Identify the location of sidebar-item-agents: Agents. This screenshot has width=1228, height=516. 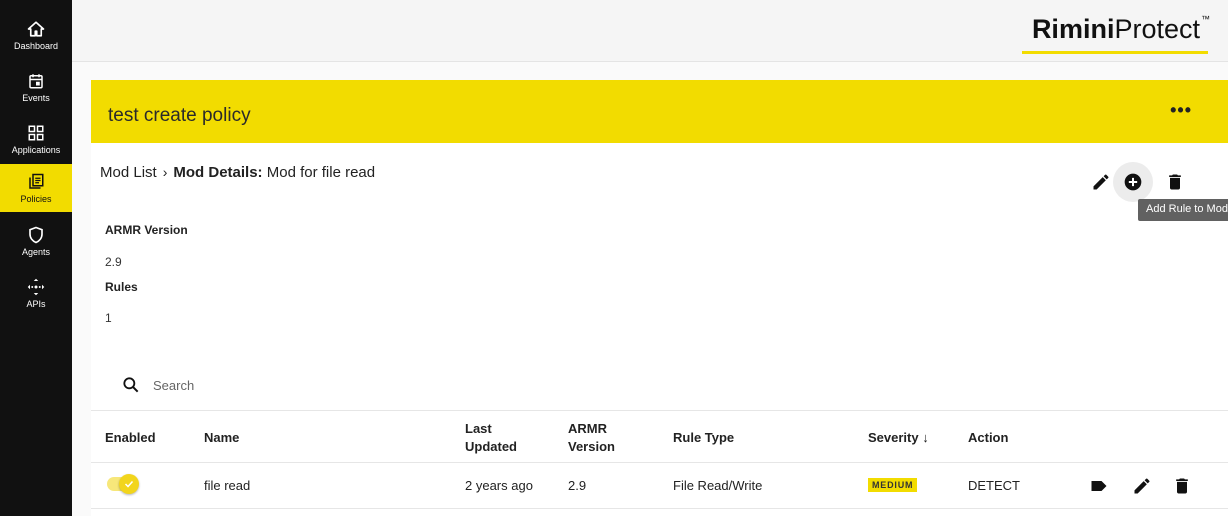
(36, 241).